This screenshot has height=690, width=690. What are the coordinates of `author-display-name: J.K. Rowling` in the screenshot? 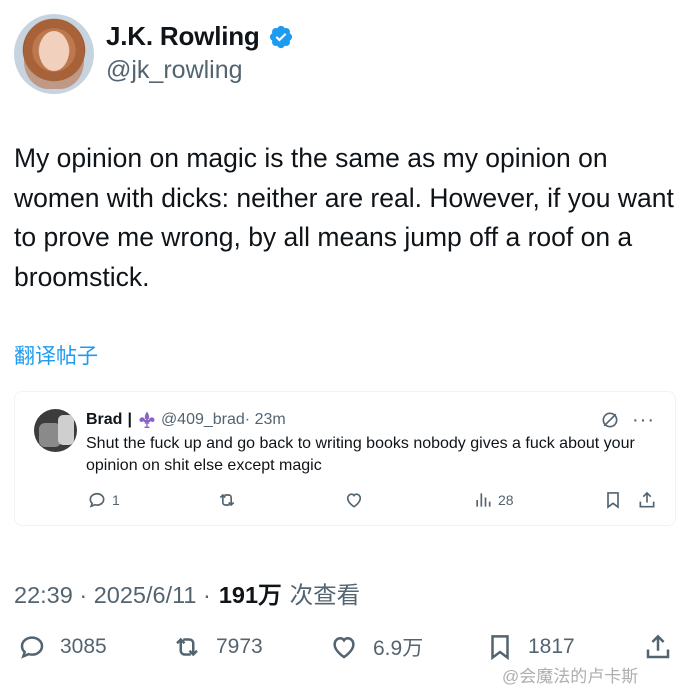 It's located at (183, 36).